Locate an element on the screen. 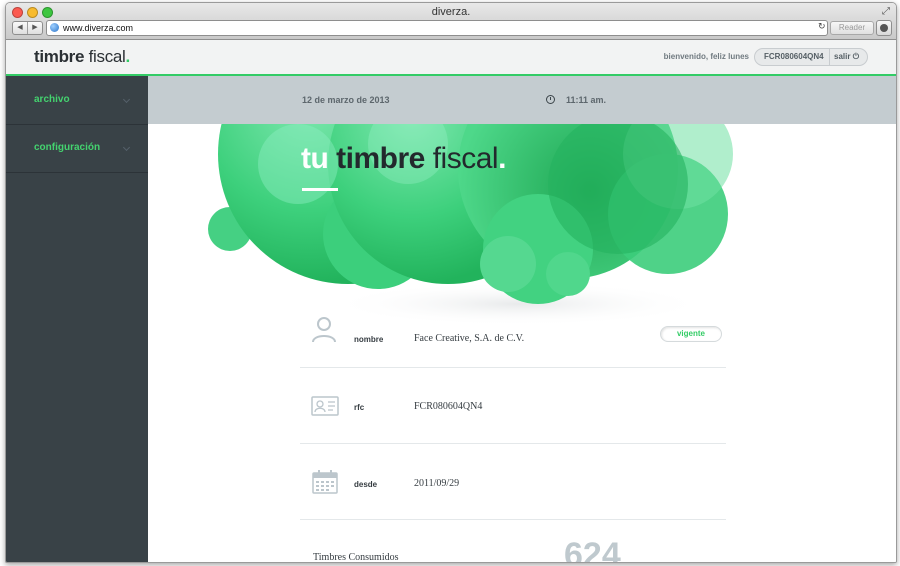 This screenshot has height=566, width=900. logout-button: salir ⏻ is located at coordinates (846, 57).